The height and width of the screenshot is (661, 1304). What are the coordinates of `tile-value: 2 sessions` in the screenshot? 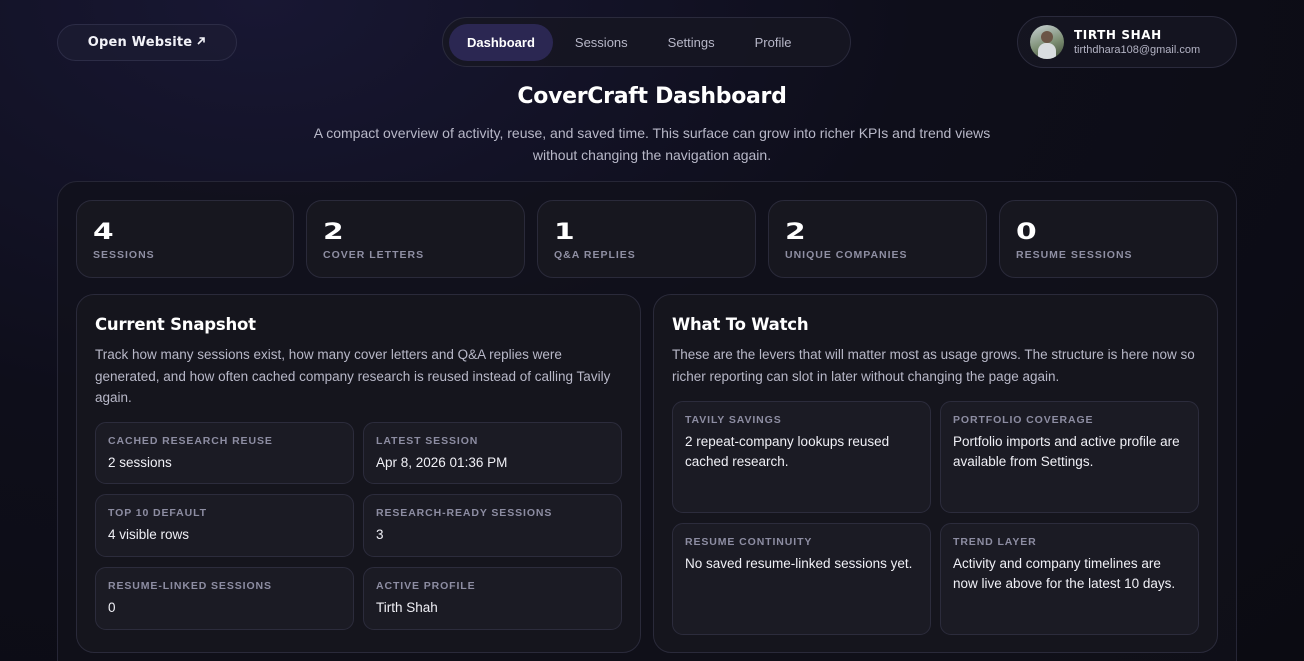 It's located at (140, 462).